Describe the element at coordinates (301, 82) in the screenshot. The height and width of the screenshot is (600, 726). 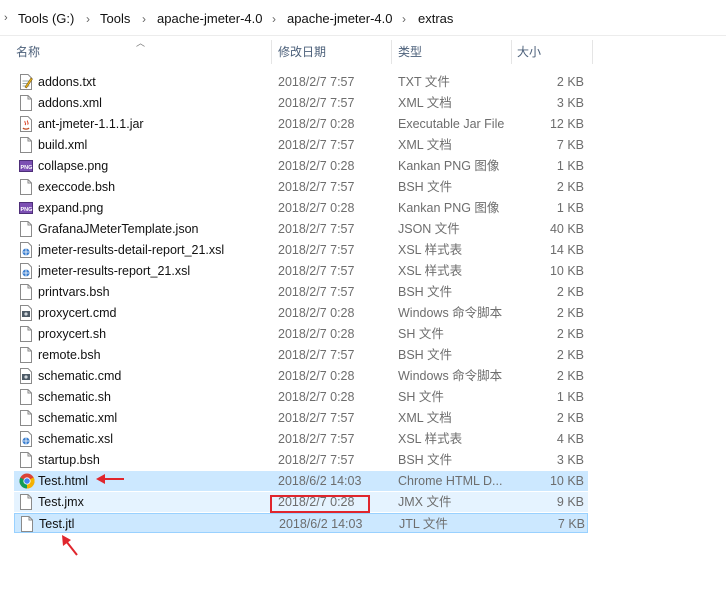
I see `file-row: addons.txt 2018/2/7 7:57 TXT 文件 2 KB` at that location.